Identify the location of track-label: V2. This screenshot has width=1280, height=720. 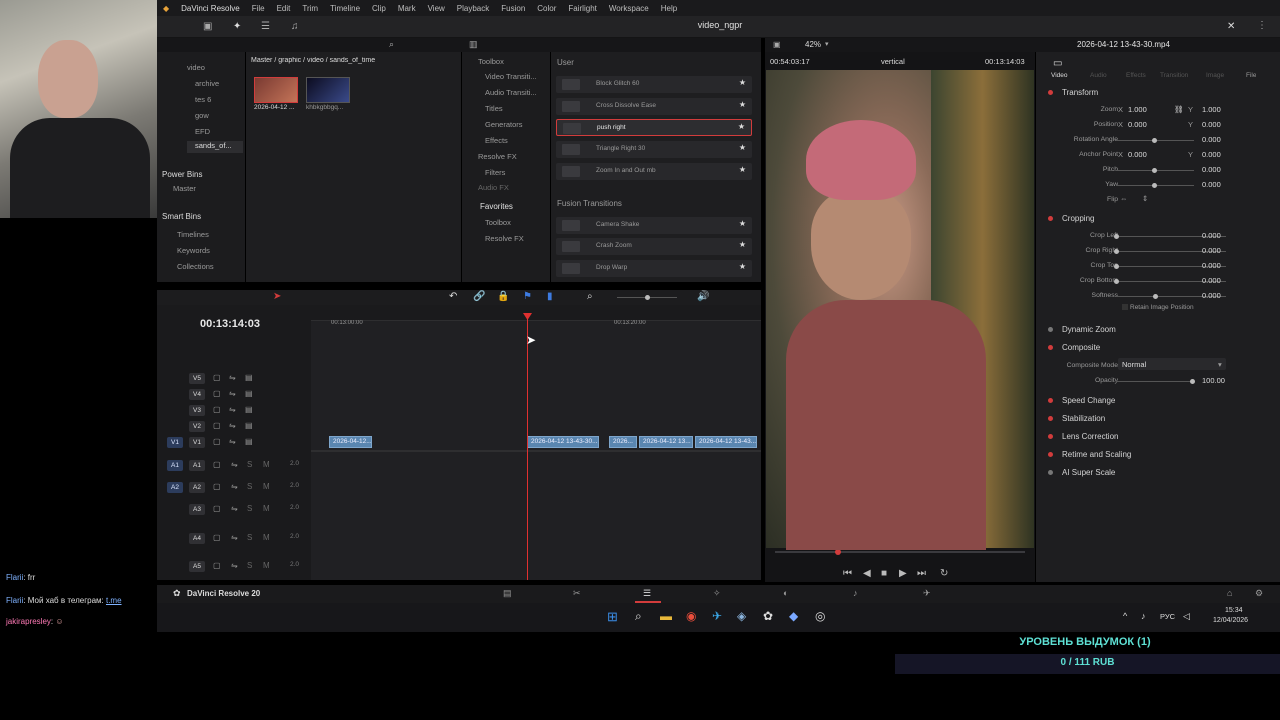
(197, 426).